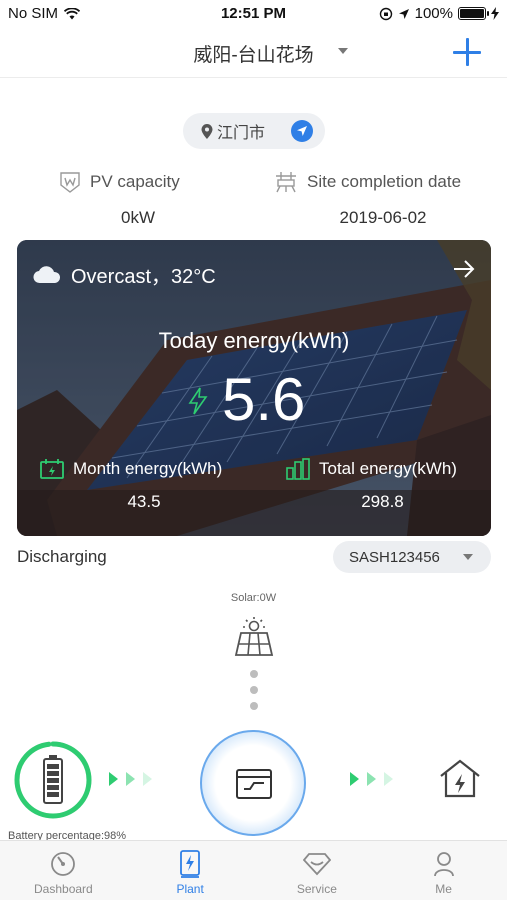 The width and height of the screenshot is (507, 900). Describe the element at coordinates (63, 864) in the screenshot. I see `gauge-icon` at that location.